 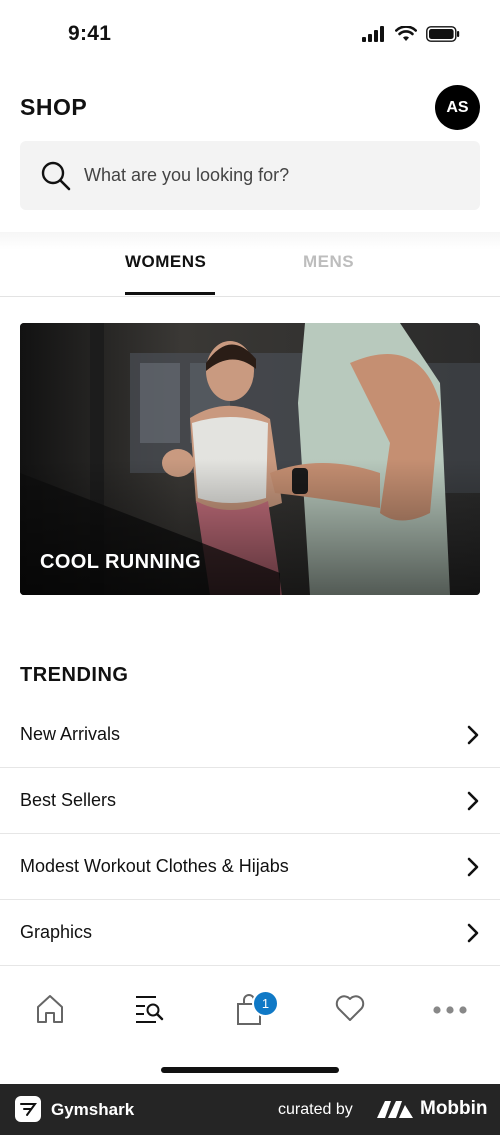 I want to click on banner-title: COOL RUNNING, so click(x=121, y=562).